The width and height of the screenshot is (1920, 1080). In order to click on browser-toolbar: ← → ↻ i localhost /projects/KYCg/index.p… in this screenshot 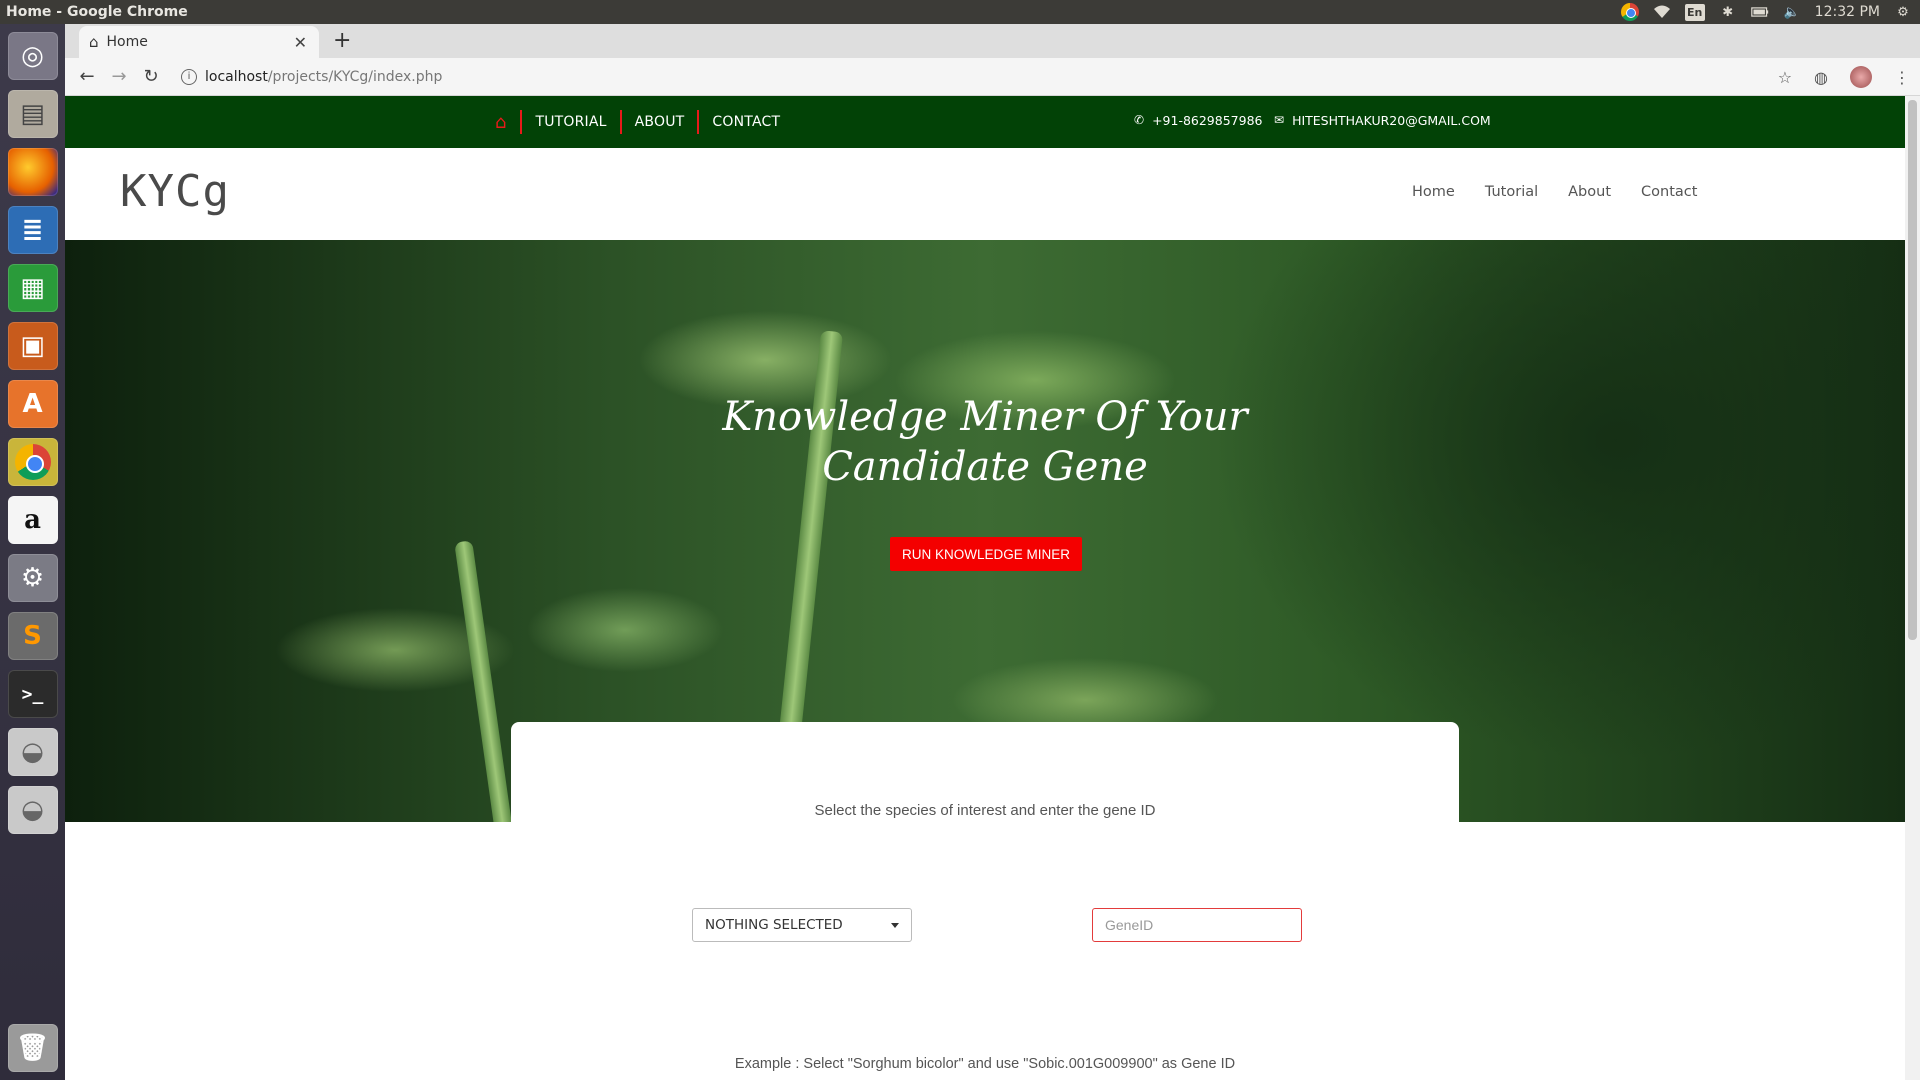, I will do `click(992, 77)`.